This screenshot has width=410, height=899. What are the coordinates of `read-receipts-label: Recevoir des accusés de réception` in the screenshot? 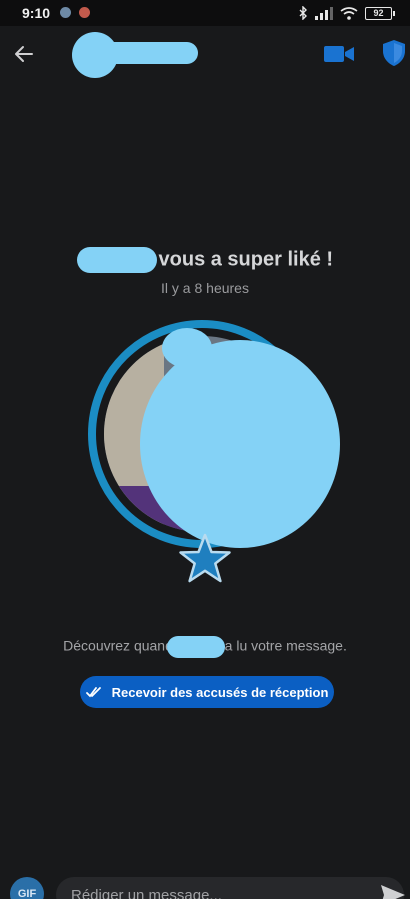 It's located at (220, 692).